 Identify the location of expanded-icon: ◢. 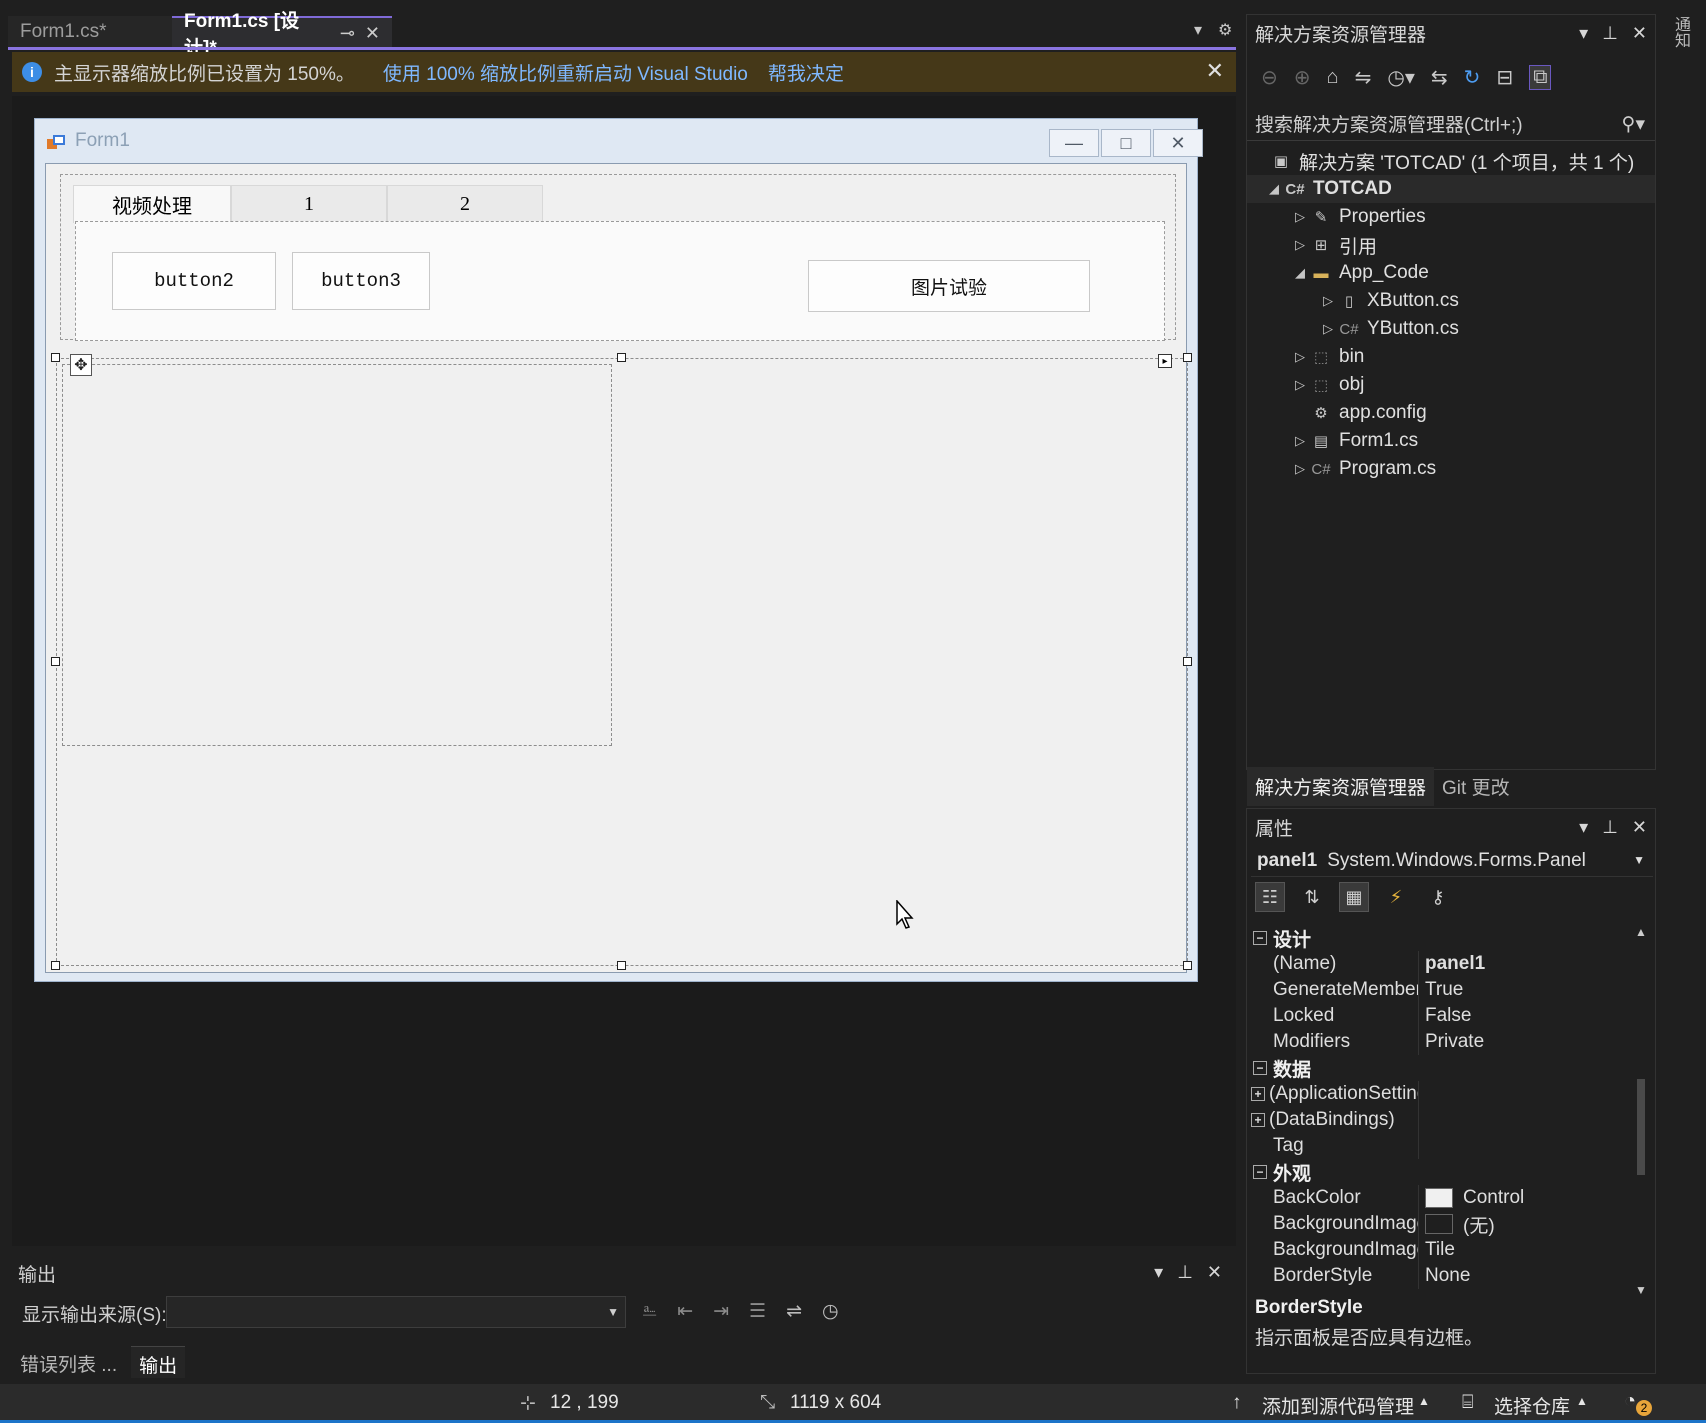
(1300, 273).